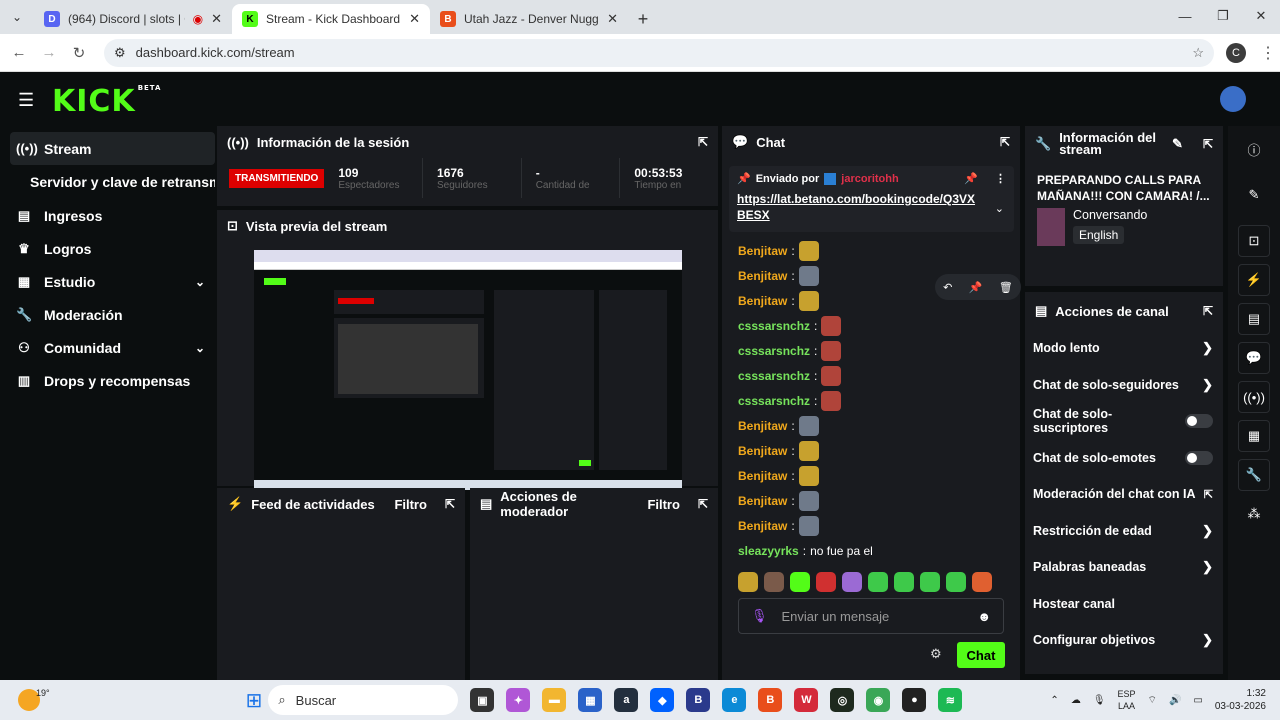 Image resolution: width=1280 pixels, height=720 pixels. I want to click on pin-icon: 📌, so click(976, 287).